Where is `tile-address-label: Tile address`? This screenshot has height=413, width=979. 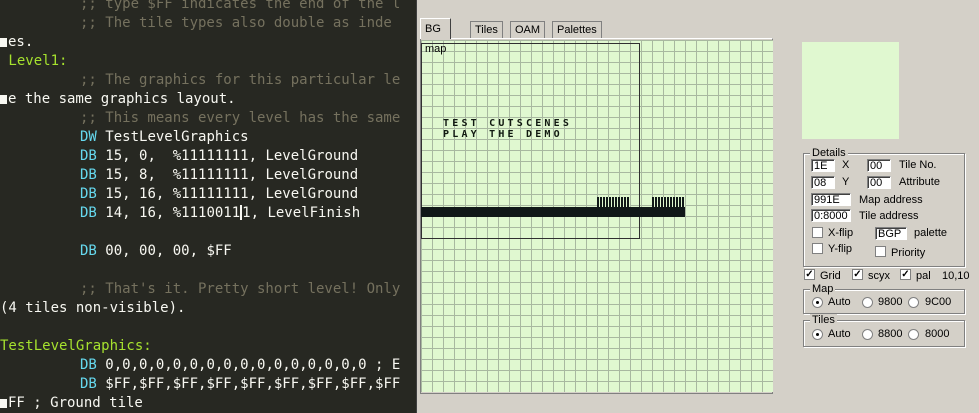
tile-address-label: Tile address is located at coordinates (889, 216).